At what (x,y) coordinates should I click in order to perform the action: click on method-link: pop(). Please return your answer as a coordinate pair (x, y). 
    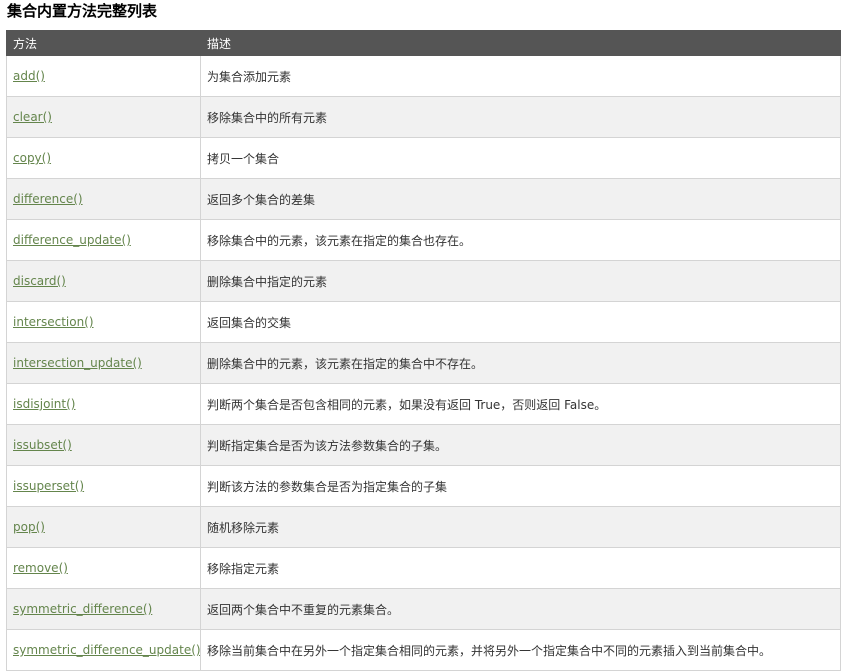
    Looking at the image, I should click on (29, 527).